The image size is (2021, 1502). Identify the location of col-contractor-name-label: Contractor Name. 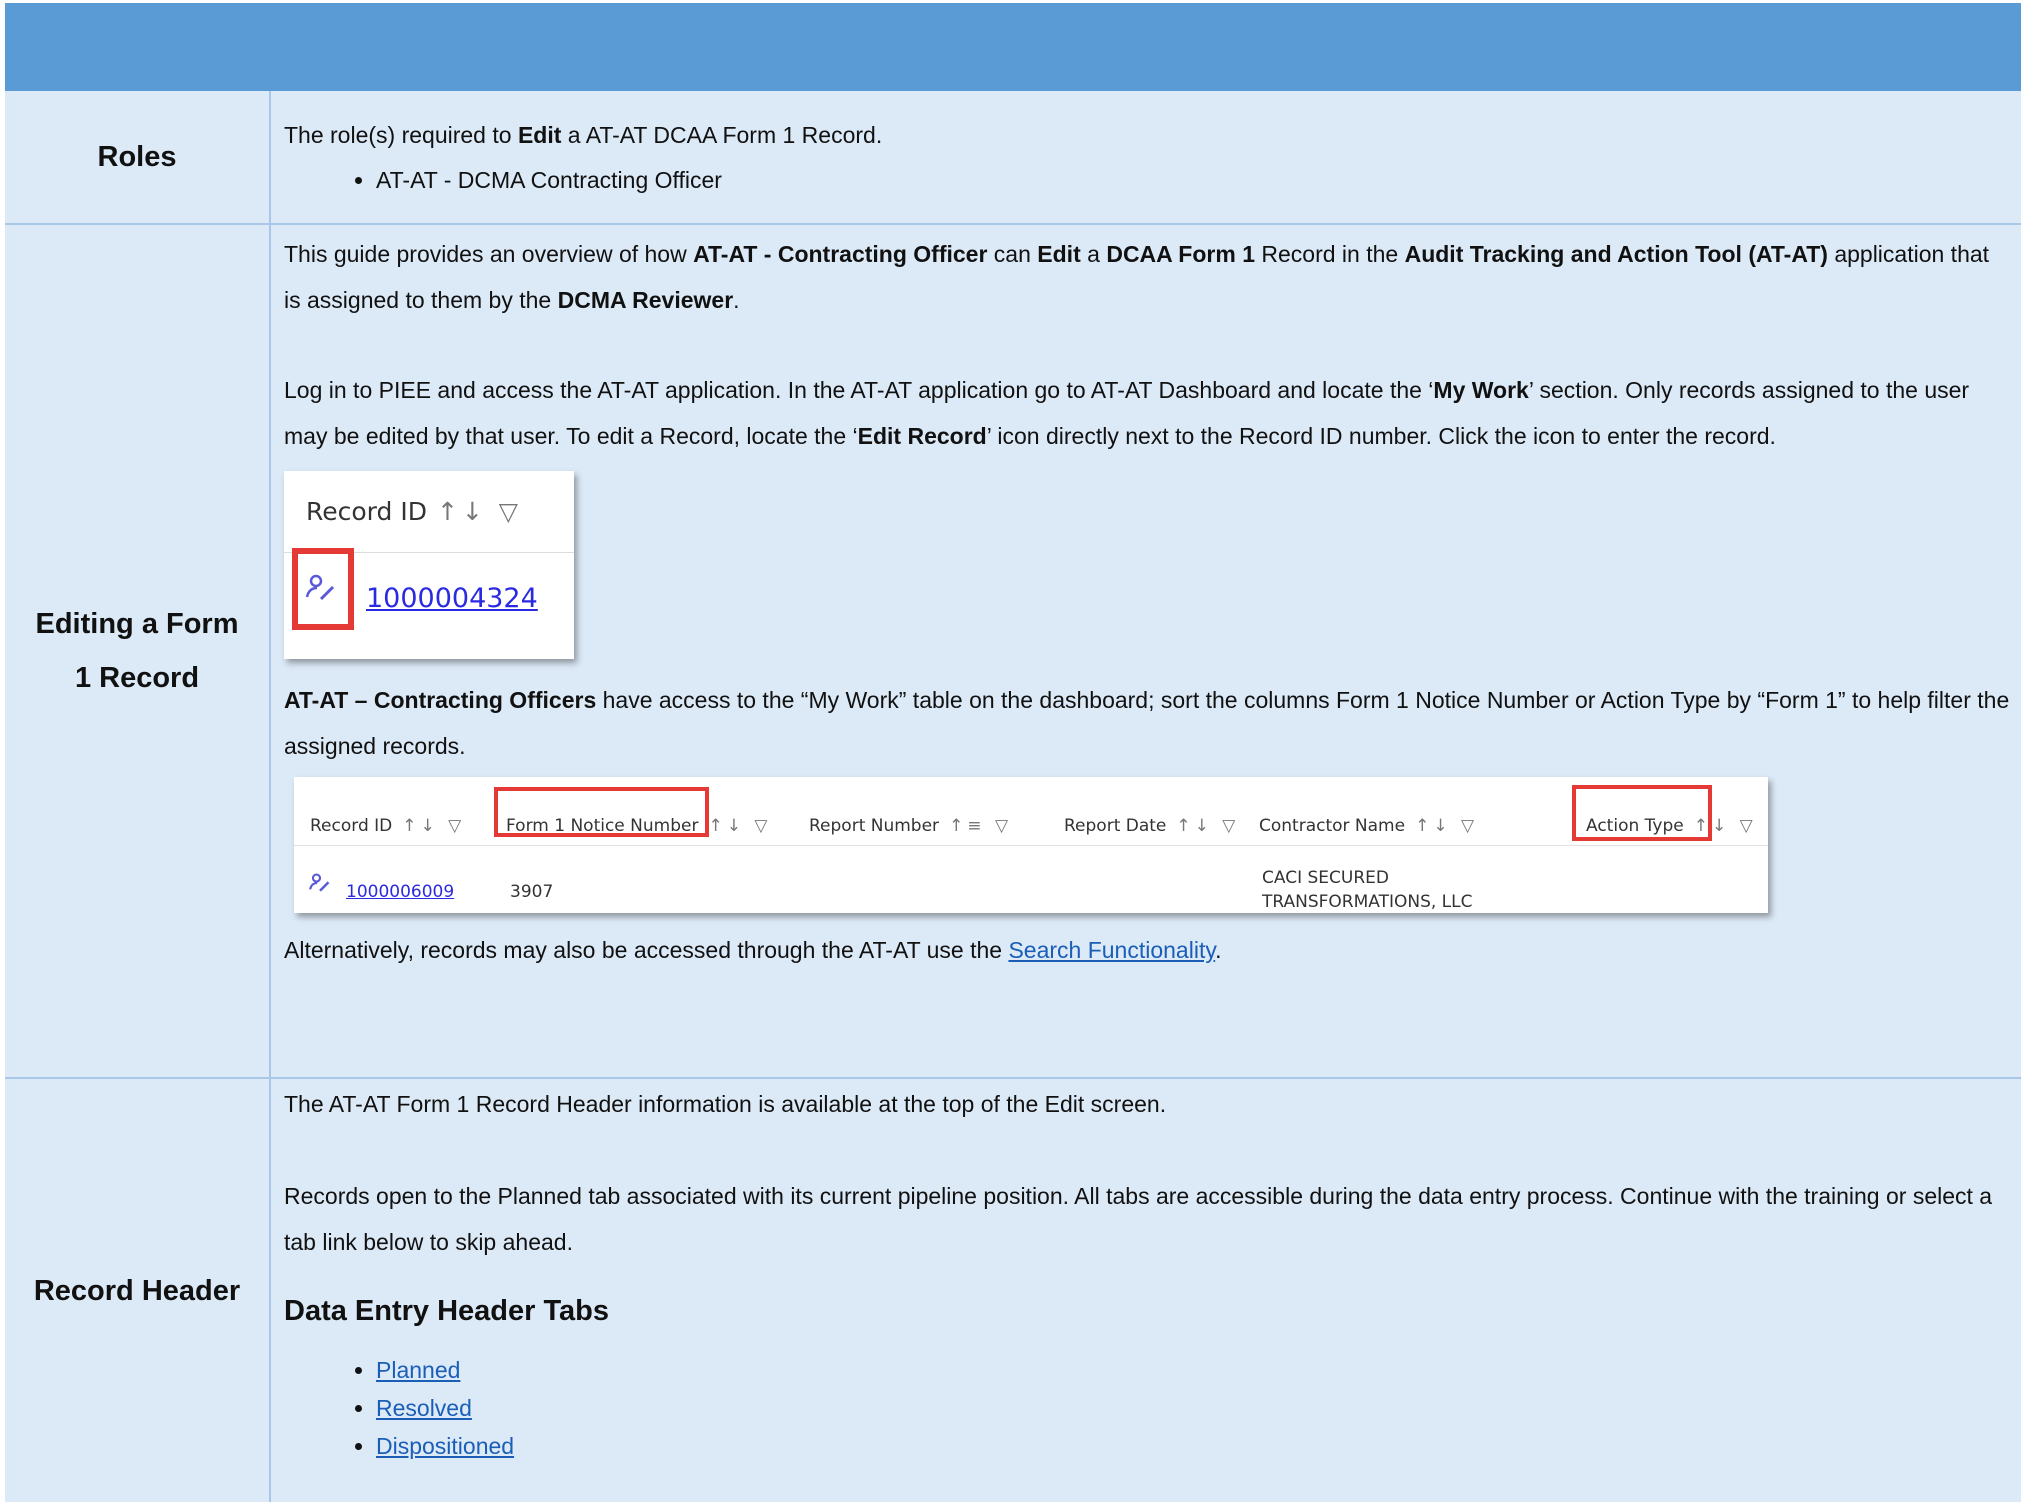
(1332, 826).